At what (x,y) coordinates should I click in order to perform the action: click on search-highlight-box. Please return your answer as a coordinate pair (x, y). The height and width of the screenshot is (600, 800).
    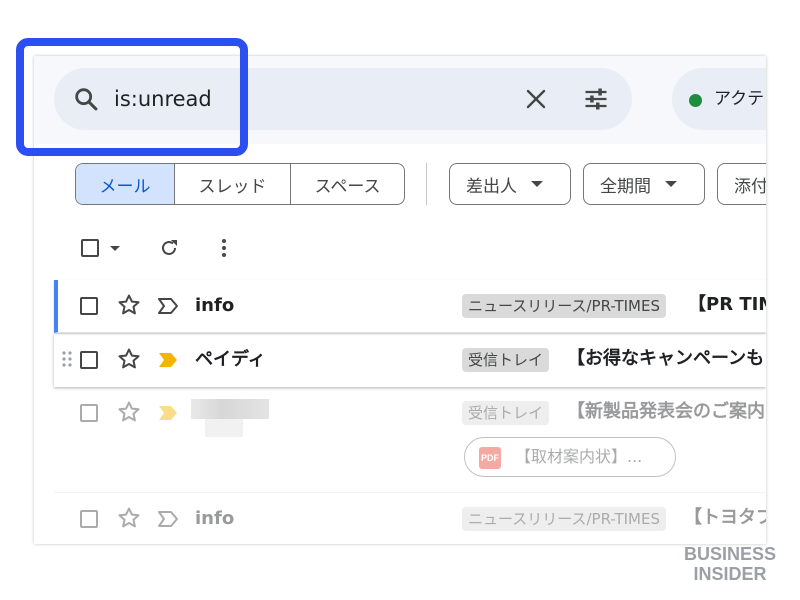
    Looking at the image, I should click on (132, 97).